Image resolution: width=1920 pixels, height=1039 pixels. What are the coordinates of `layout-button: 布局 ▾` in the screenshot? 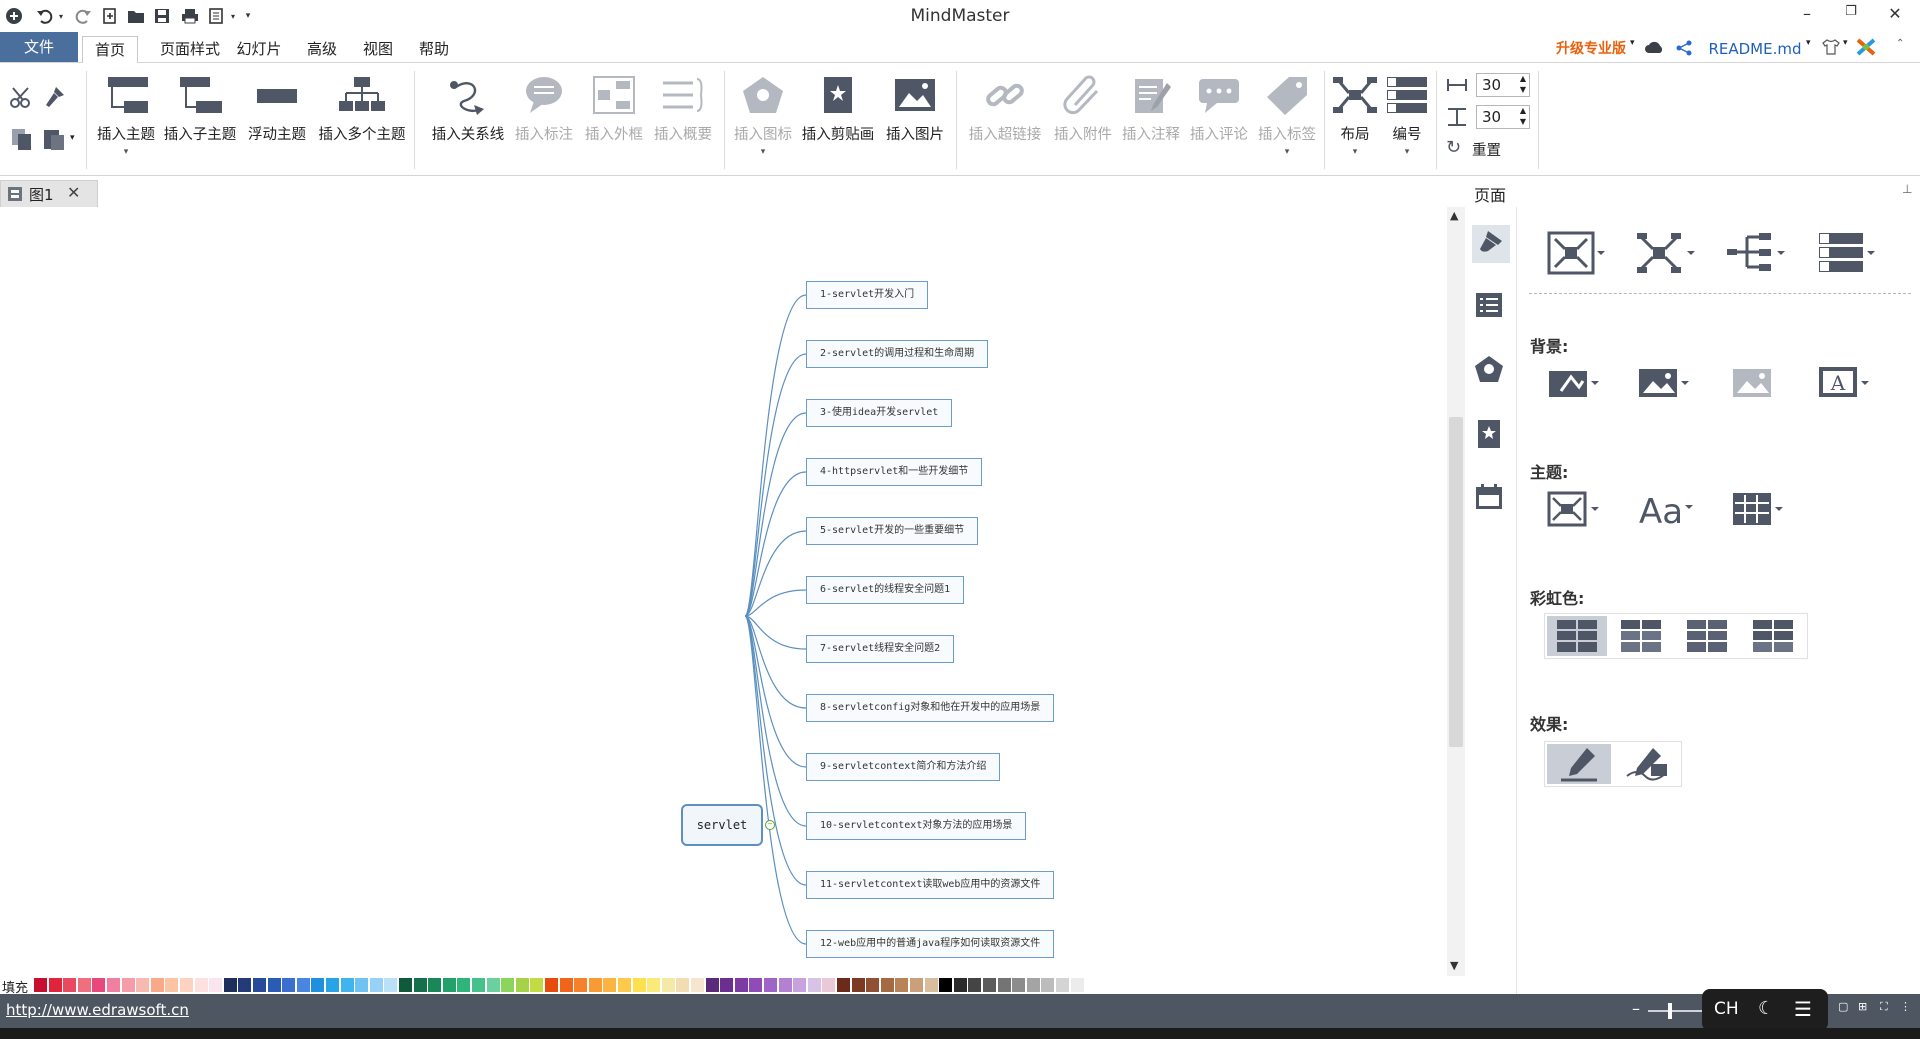 It's located at (1355, 119).